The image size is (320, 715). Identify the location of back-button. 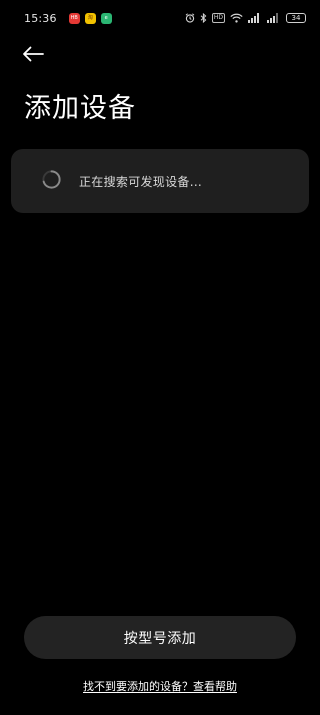
(36, 54).